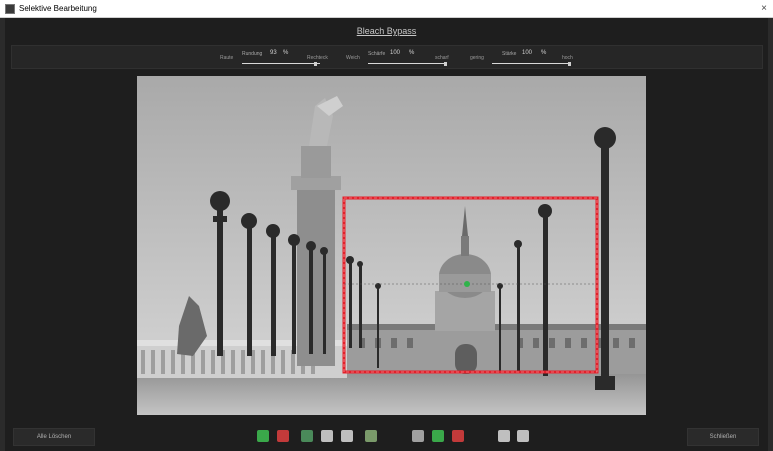 The height and width of the screenshot is (451, 773). What do you see at coordinates (386, 436) in the screenshot?
I see `bottom-toolbar: Alle Löschen Schließen` at bounding box center [386, 436].